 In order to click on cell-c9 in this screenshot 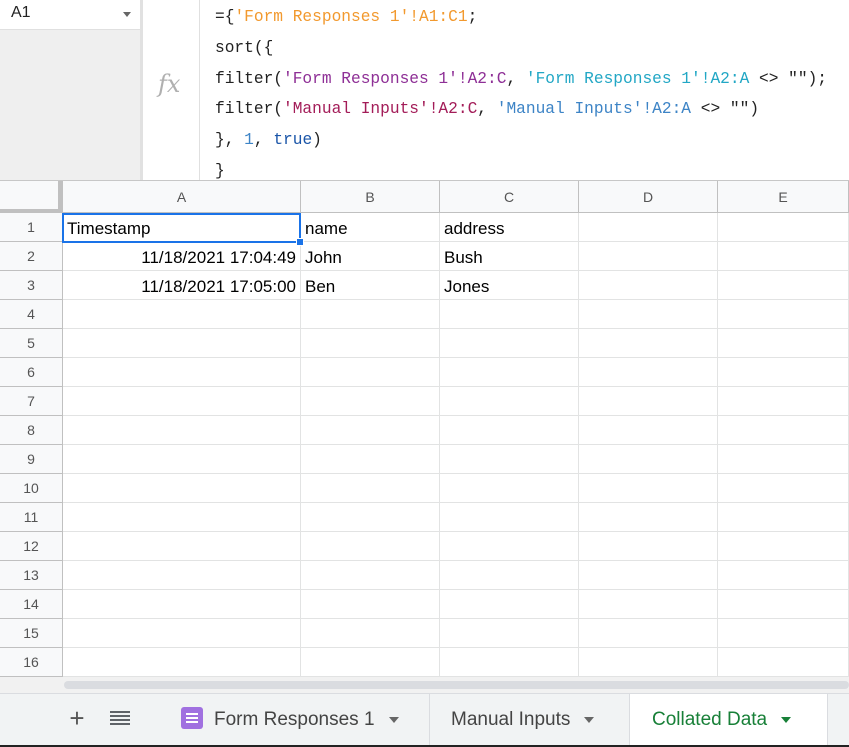, I will do `click(509, 459)`.